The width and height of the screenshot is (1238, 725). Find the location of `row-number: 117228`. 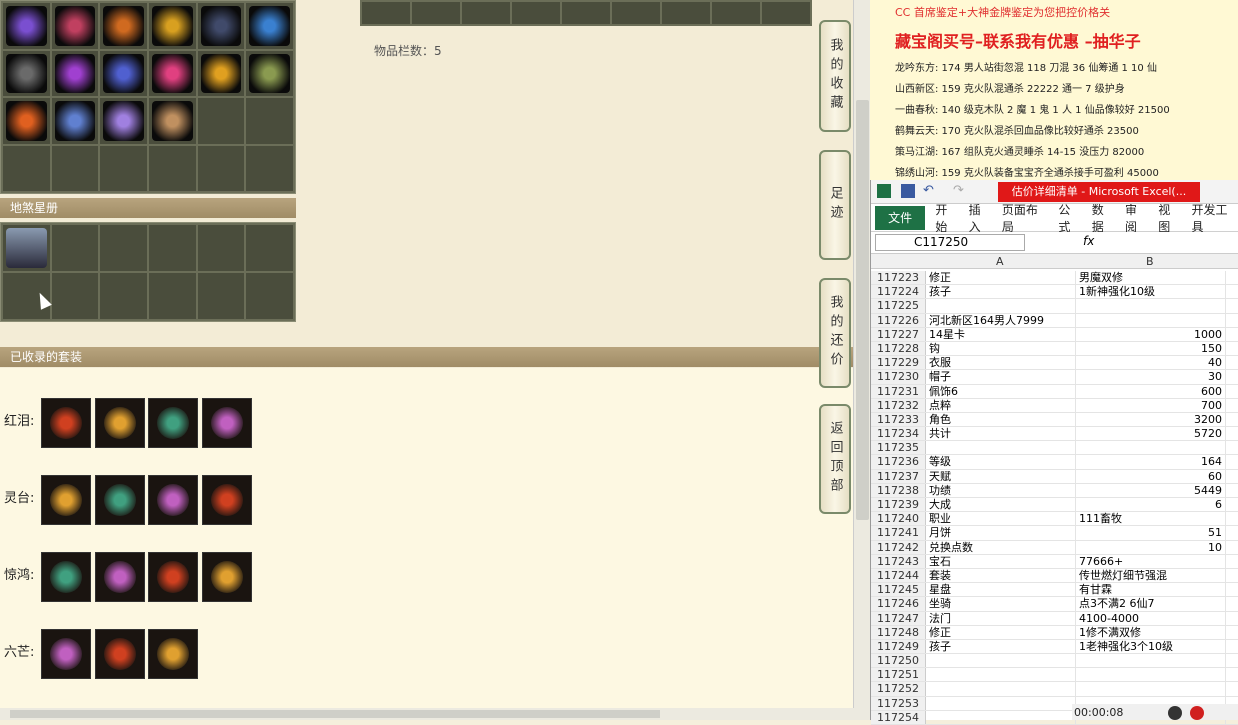

row-number: 117228 is located at coordinates (898, 348).